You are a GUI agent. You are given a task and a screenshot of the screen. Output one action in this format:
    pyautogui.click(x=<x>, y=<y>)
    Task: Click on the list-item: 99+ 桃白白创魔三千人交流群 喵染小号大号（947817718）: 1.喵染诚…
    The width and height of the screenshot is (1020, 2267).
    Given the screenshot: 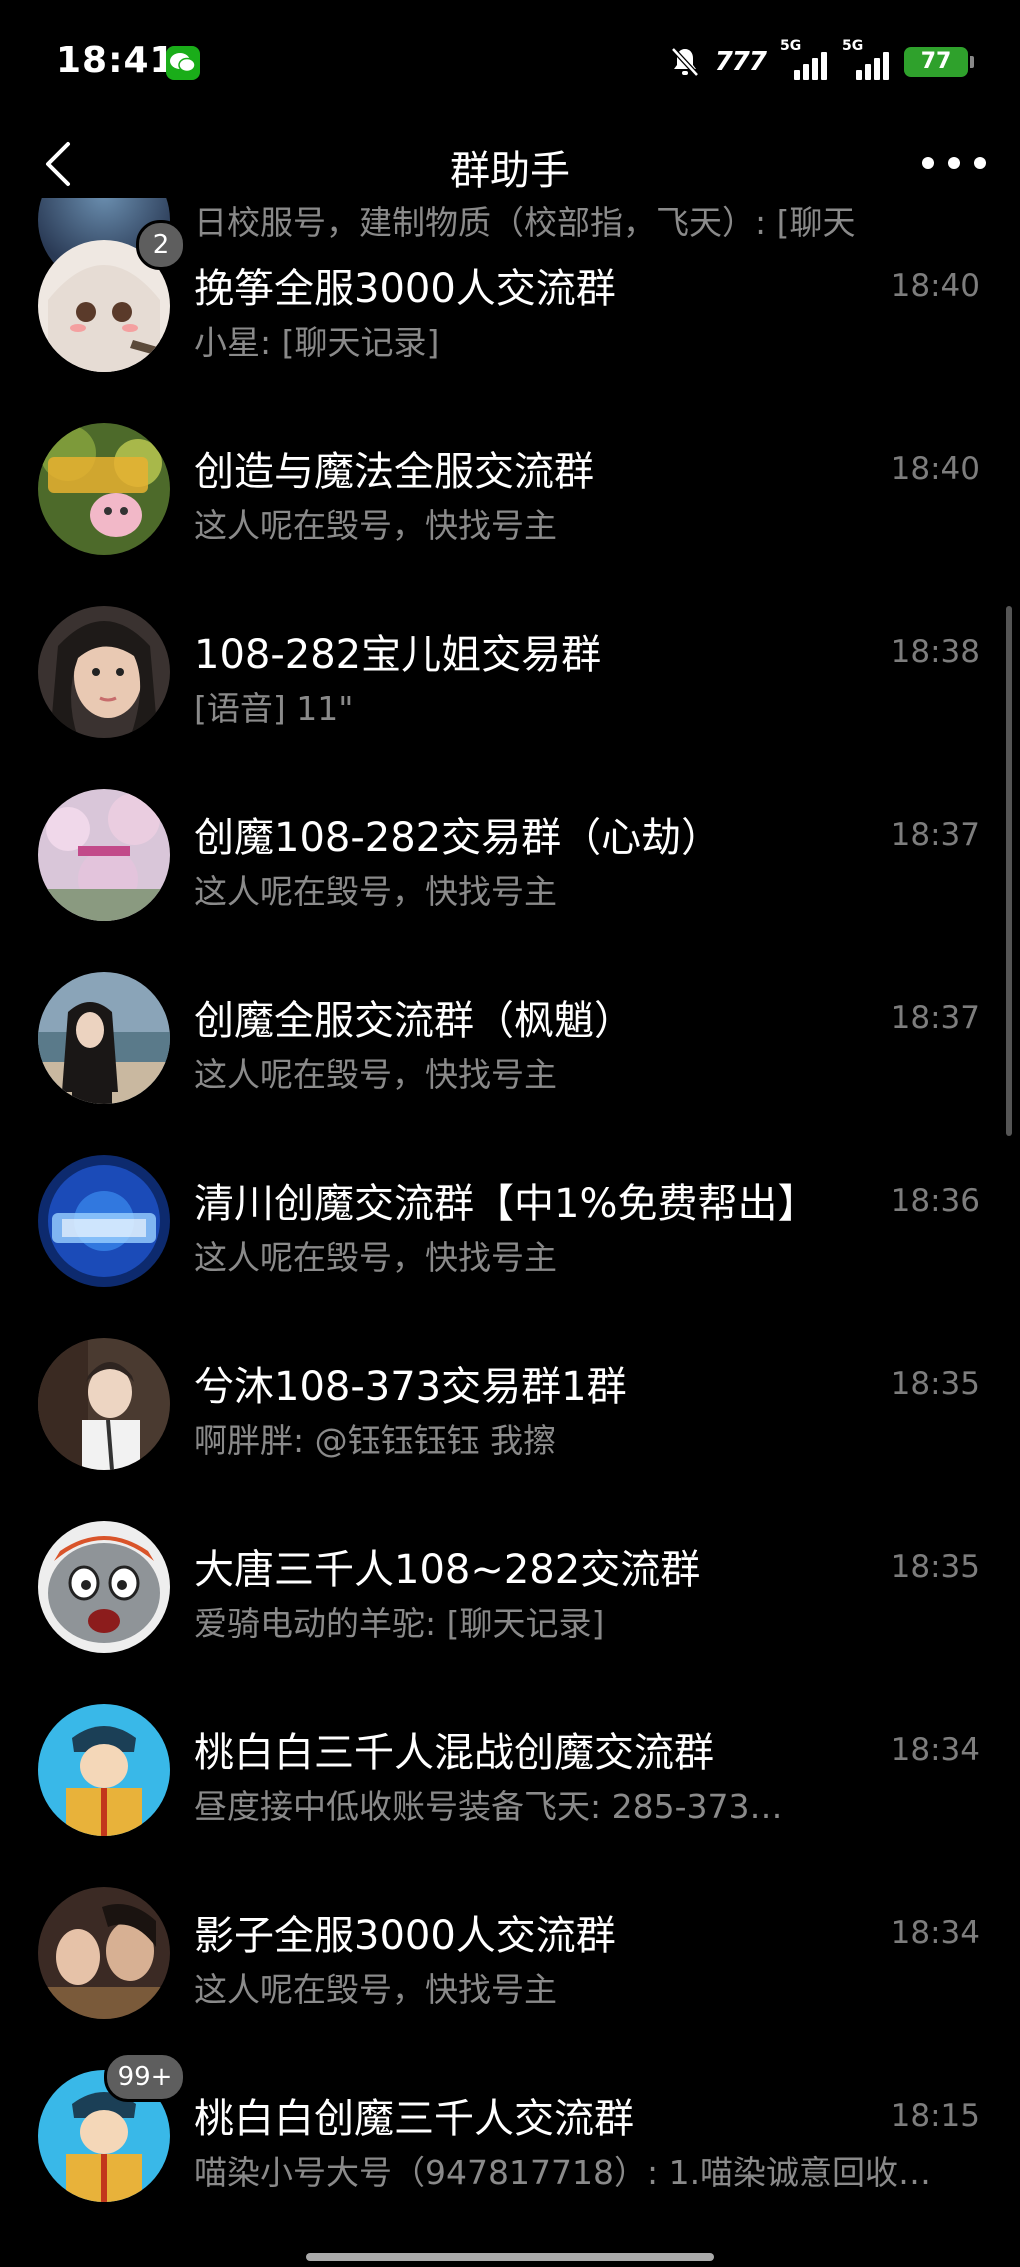 What is the action you would take?
    pyautogui.click(x=510, y=2119)
    